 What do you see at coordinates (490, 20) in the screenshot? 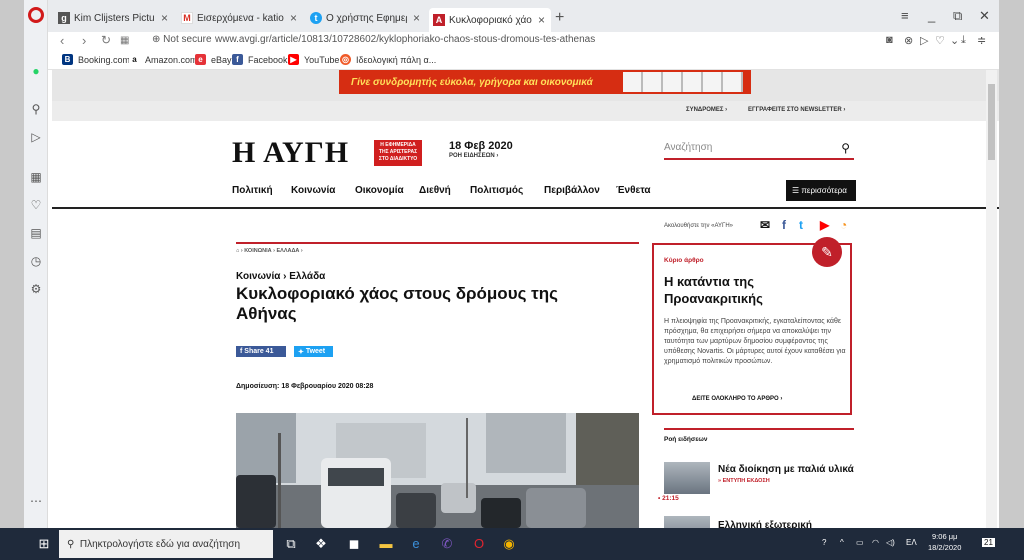
I see `tab-avgi-active: A Κυκλοφοριακό χάος στου ×` at bounding box center [490, 20].